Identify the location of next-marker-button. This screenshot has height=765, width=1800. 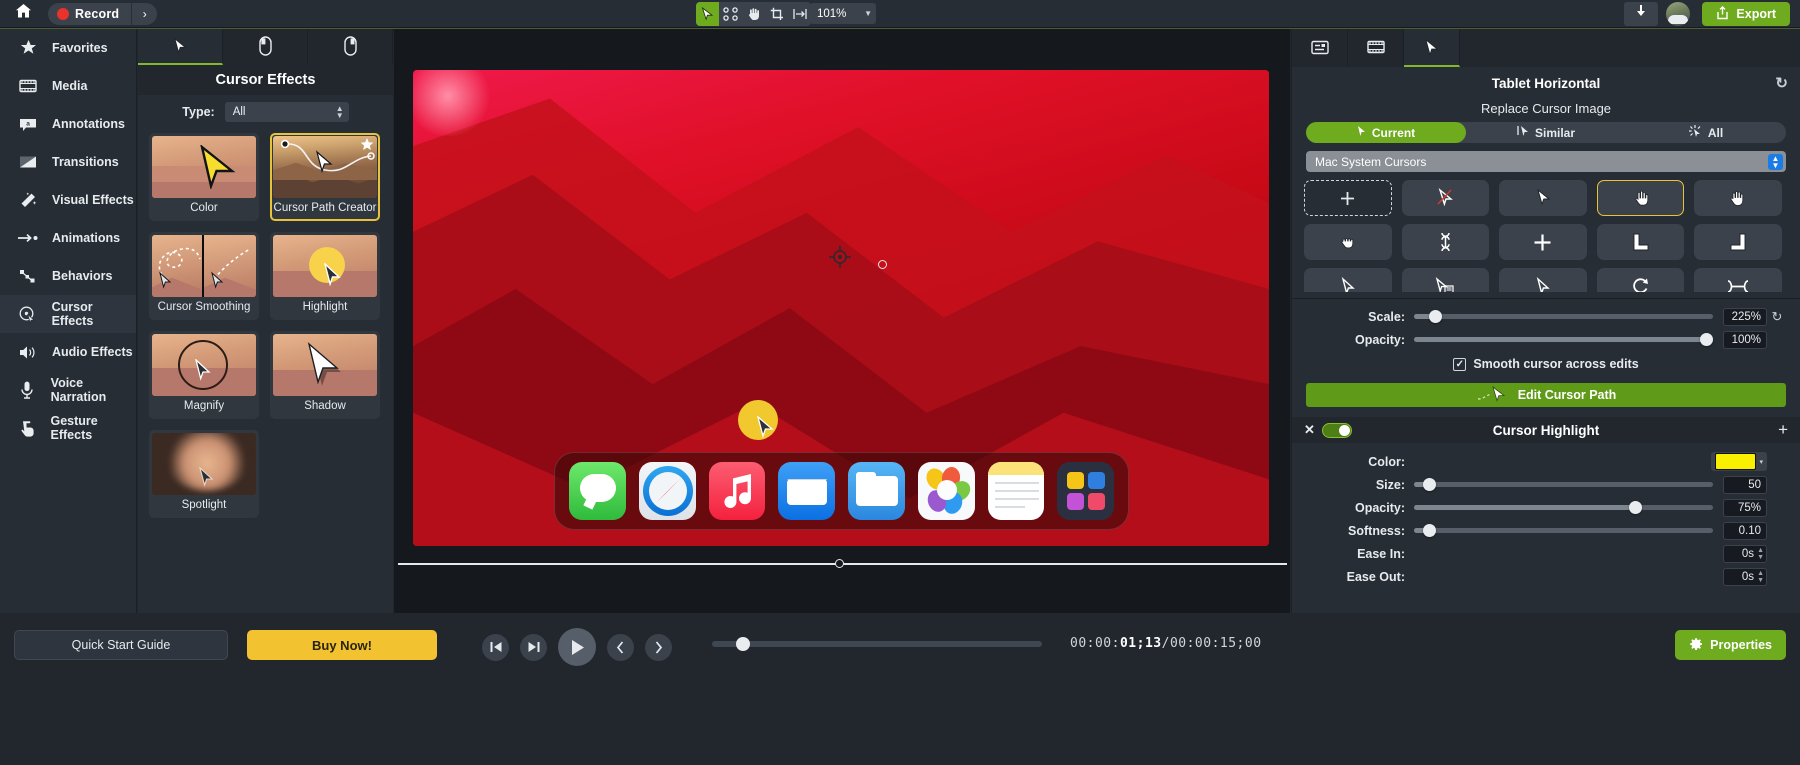
(658, 647).